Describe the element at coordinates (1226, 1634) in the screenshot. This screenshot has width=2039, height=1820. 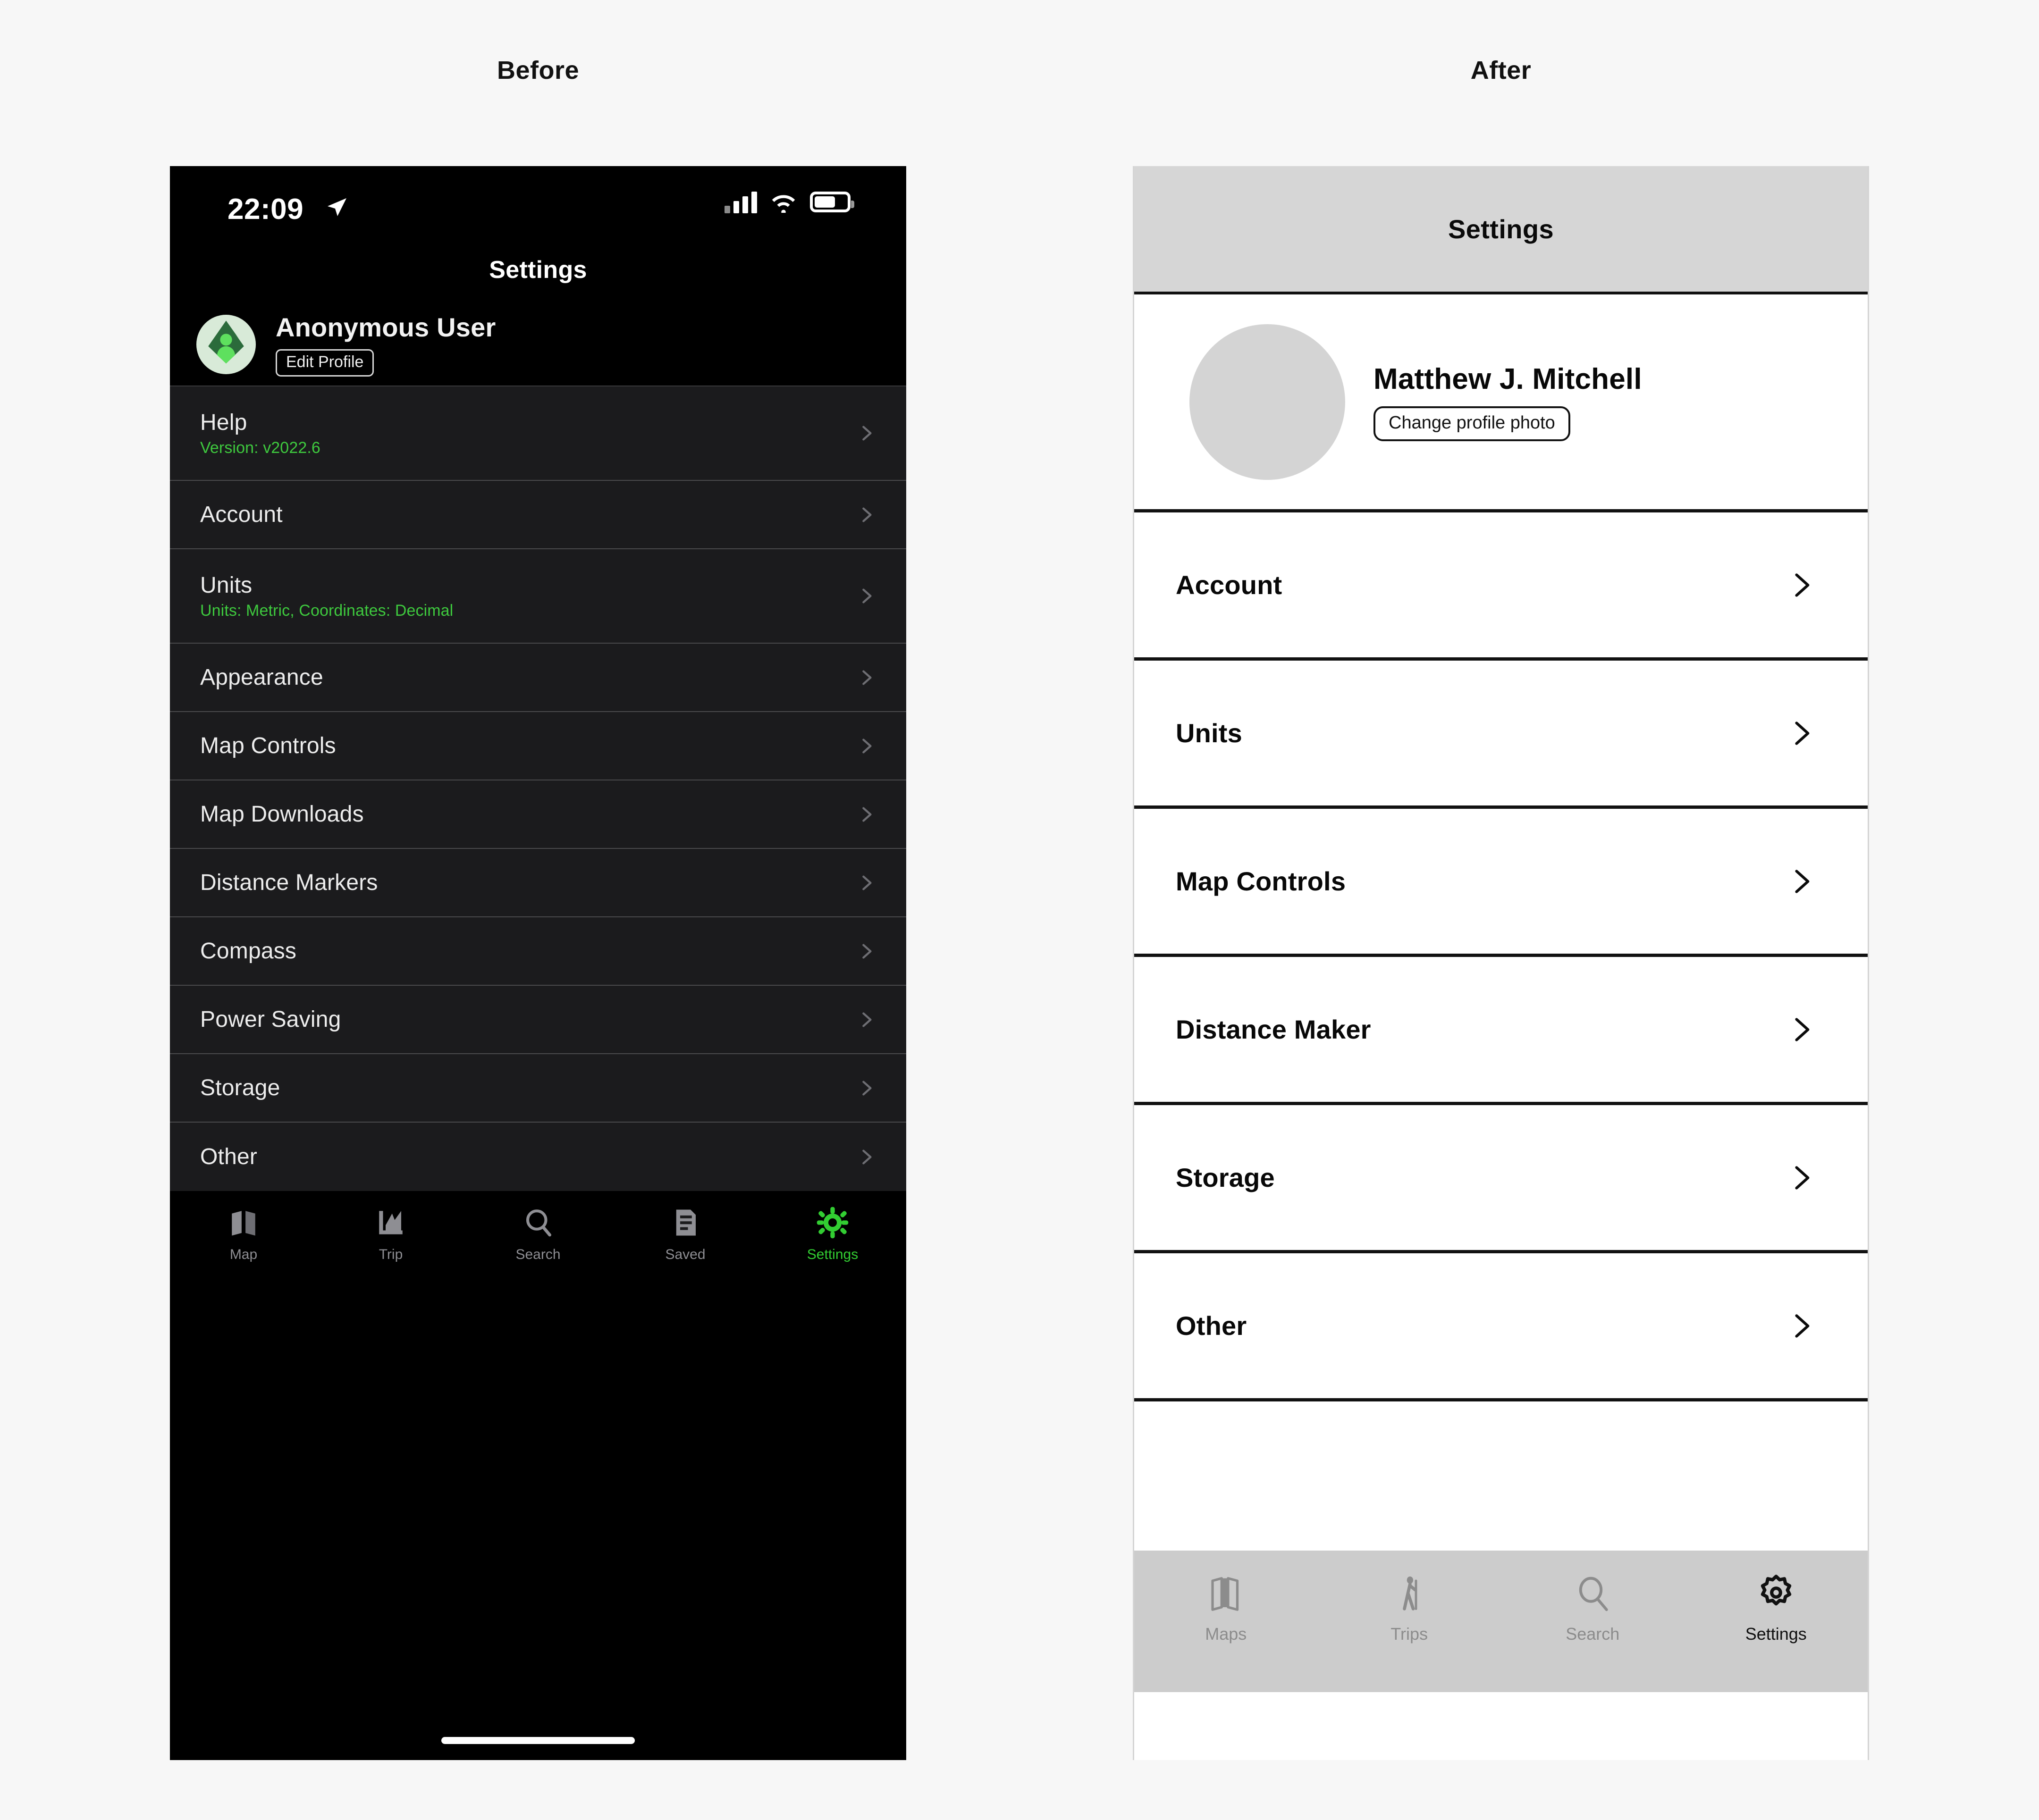
I see `tab-label: Maps` at that location.